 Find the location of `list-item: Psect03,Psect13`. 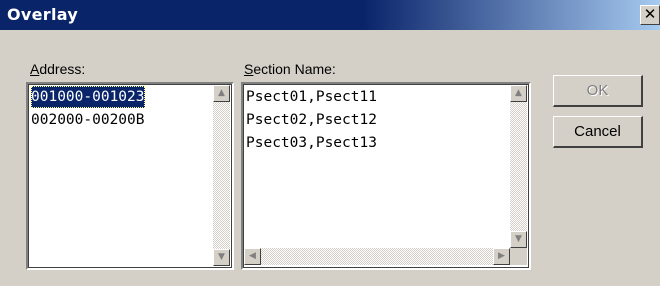

list-item: Psect03,Psect13 is located at coordinates (311, 143).